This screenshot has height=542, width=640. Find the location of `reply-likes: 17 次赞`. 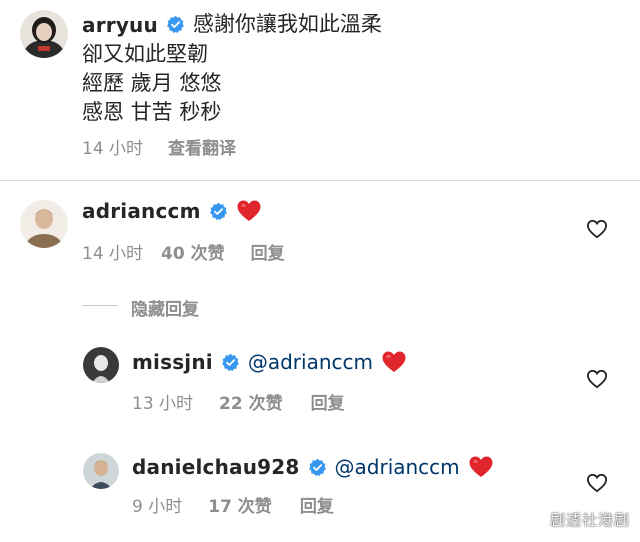

reply-likes: 17 次赞 is located at coordinates (240, 504).